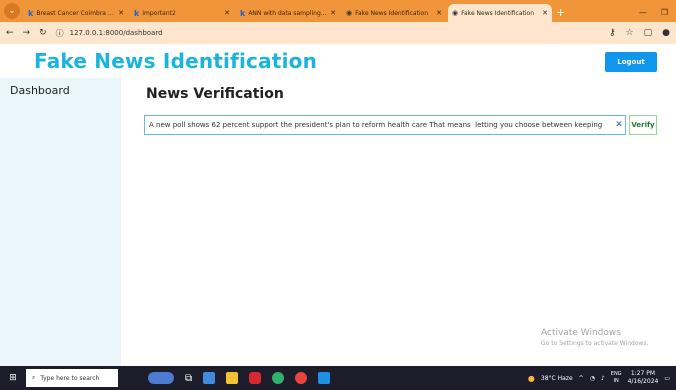 The width and height of the screenshot is (676, 390). Describe the element at coordinates (619, 125) in the screenshot. I see `clear-input-icon: ✕` at that location.